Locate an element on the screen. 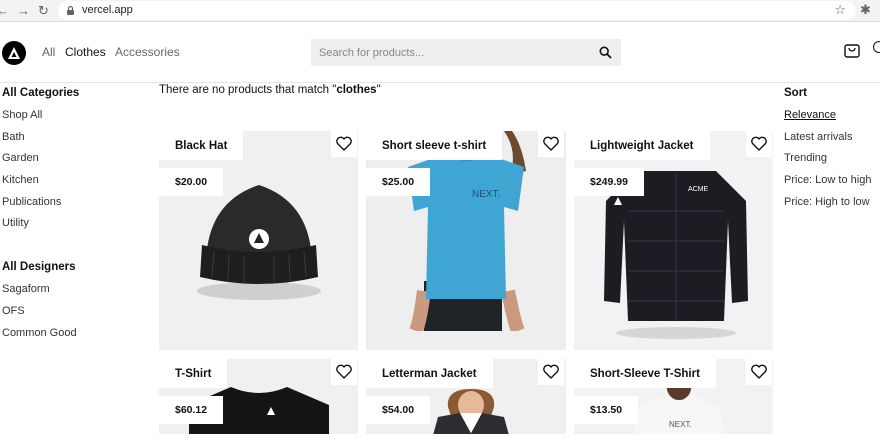 This screenshot has height=447, width=880. nav-link-clothes: Clothes is located at coordinates (85, 52).